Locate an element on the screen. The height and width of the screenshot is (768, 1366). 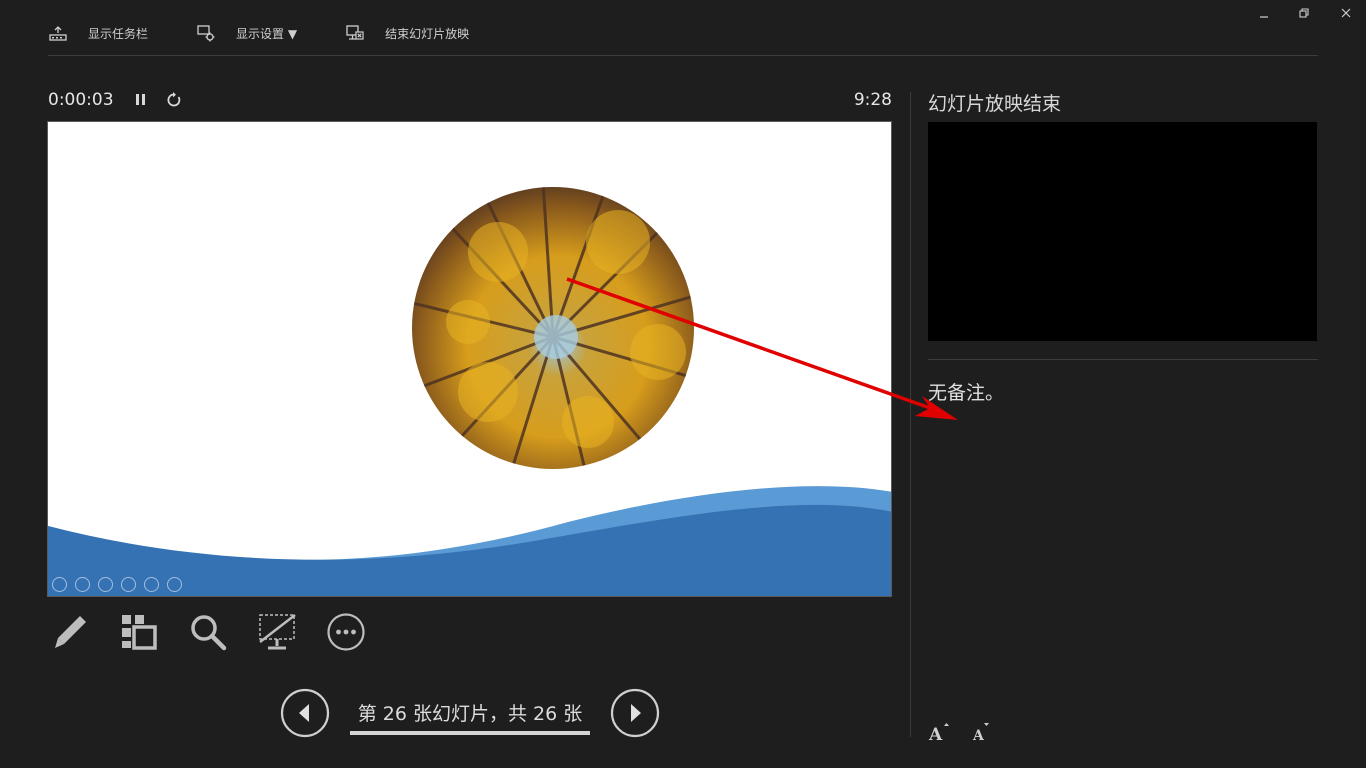
pause-timer-button is located at coordinates (141, 100).